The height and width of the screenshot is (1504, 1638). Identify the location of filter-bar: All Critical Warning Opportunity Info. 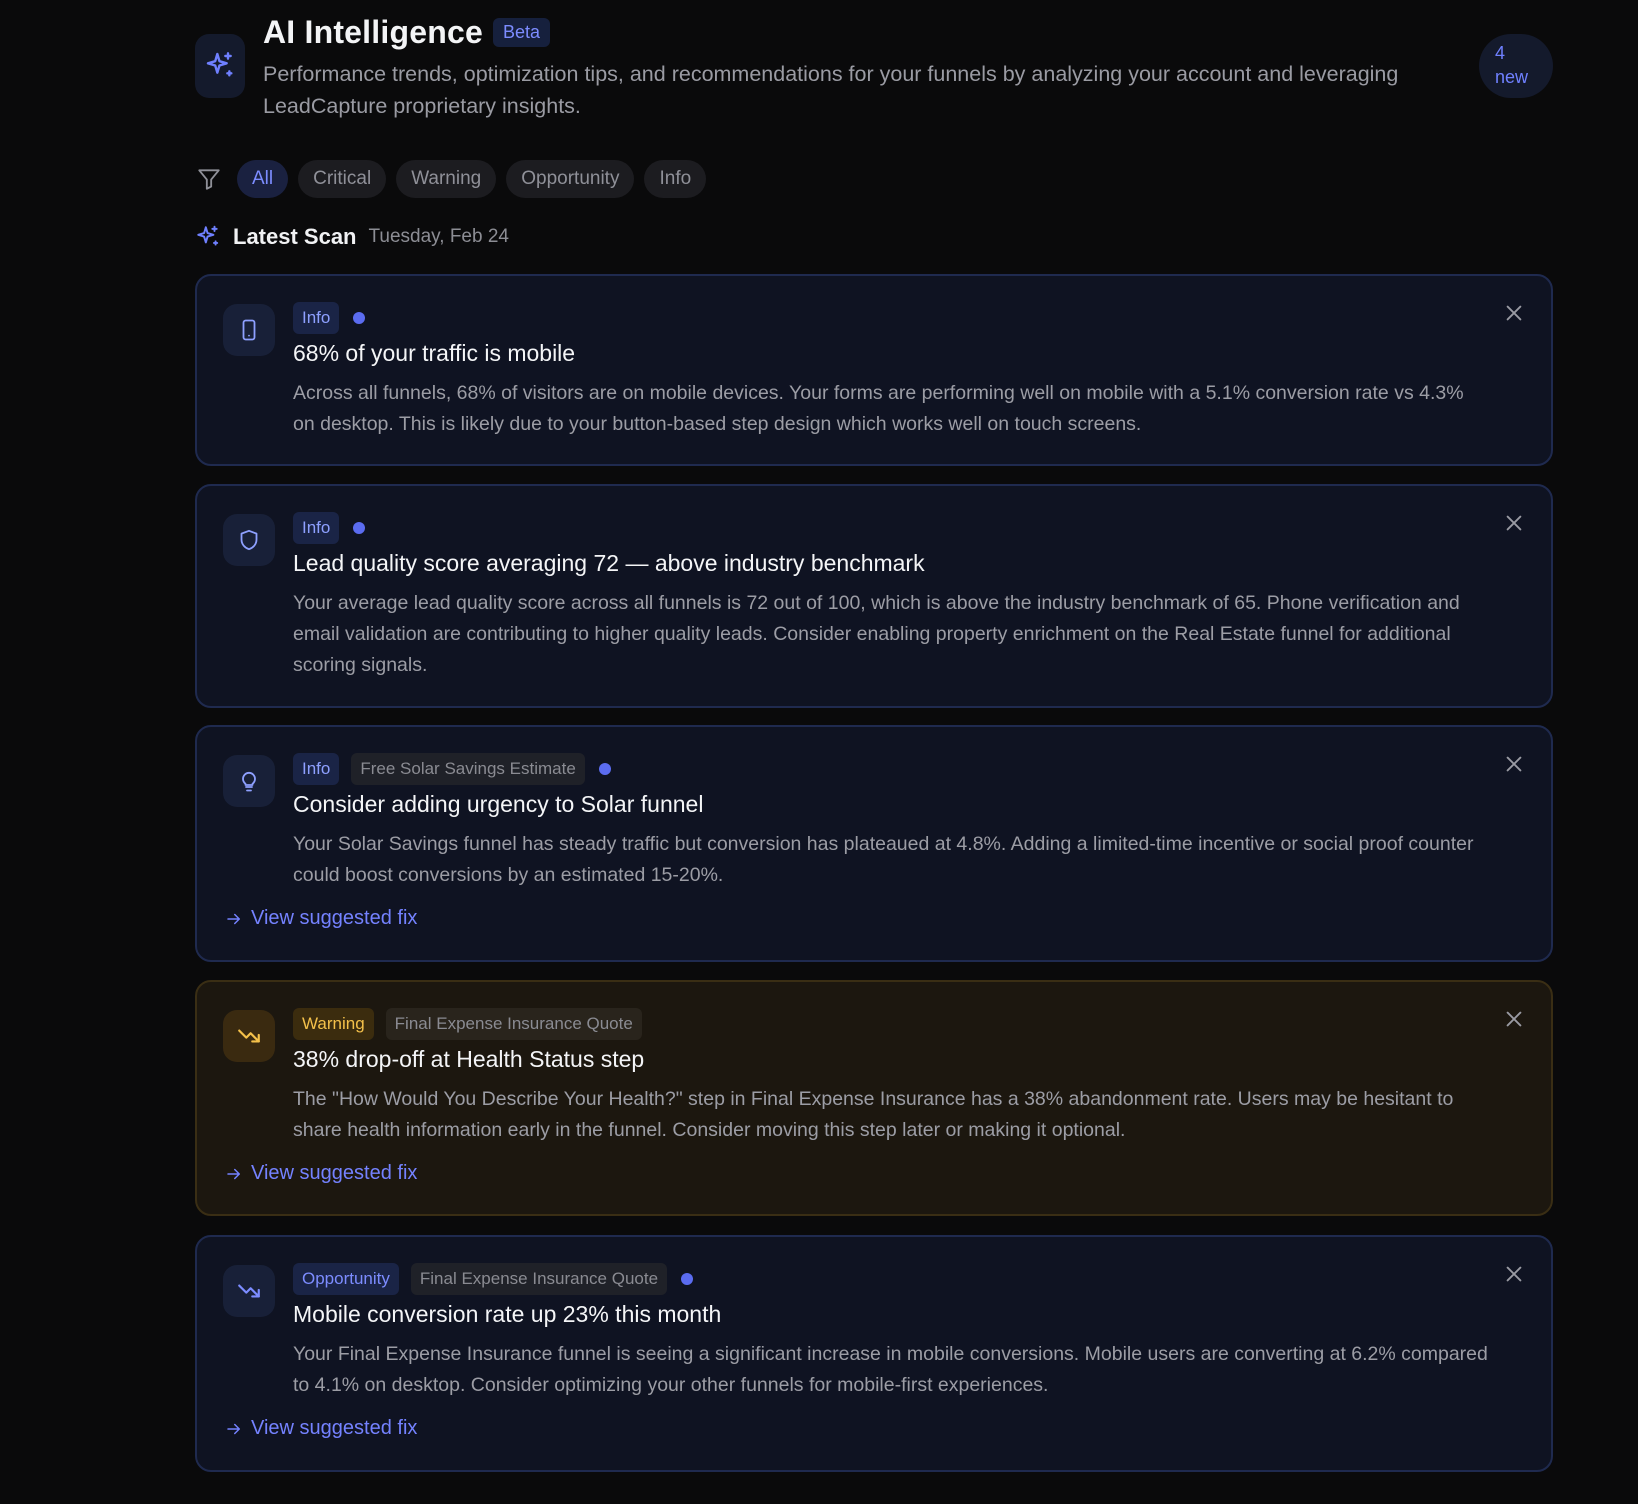
(451, 179).